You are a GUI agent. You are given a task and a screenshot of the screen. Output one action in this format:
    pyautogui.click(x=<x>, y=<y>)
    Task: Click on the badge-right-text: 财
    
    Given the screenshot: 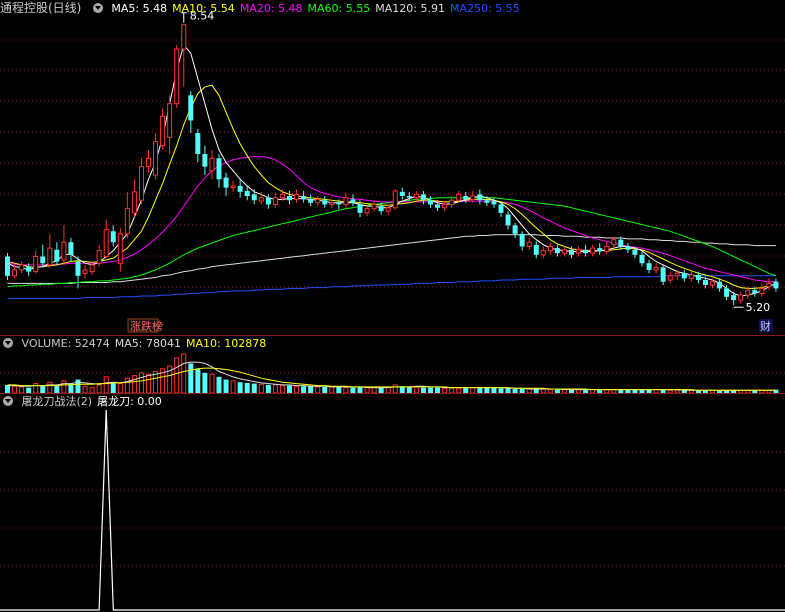 What is the action you would take?
    pyautogui.click(x=765, y=326)
    